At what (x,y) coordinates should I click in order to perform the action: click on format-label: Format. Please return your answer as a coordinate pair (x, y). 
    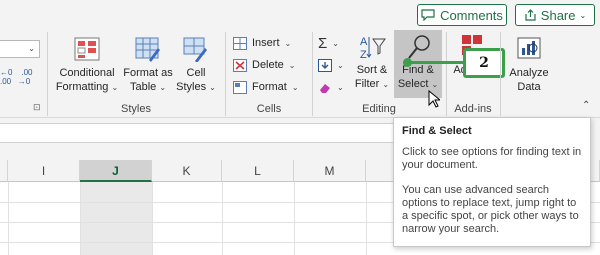
    Looking at the image, I should click on (269, 87).